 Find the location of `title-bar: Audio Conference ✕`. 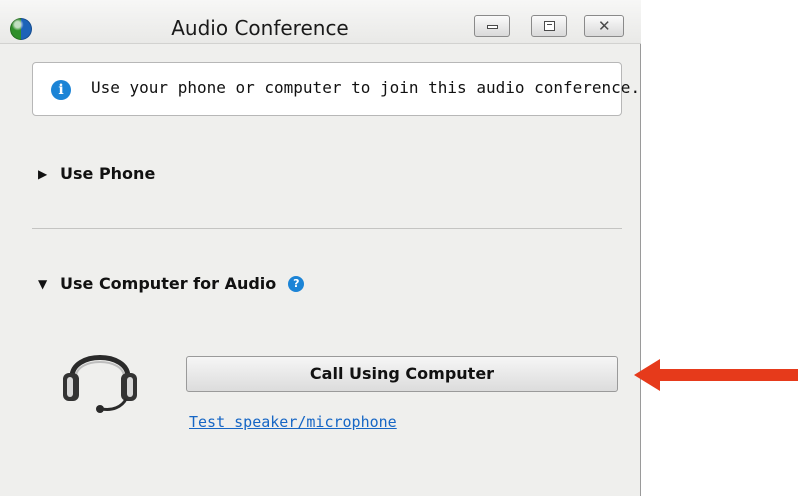

title-bar: Audio Conference ✕ is located at coordinates (320, 22).